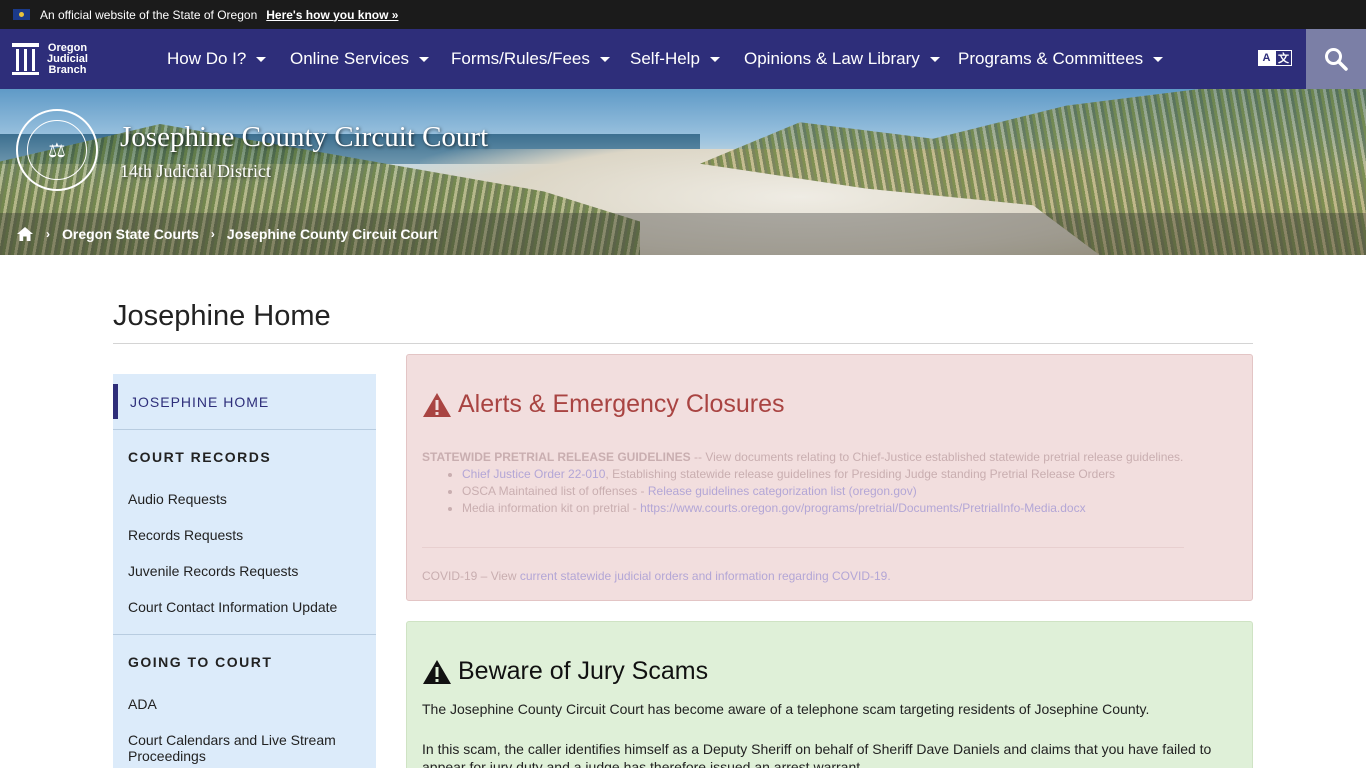 This screenshot has height=768, width=1366. I want to click on nav-self-help: Self-Help, so click(675, 59).